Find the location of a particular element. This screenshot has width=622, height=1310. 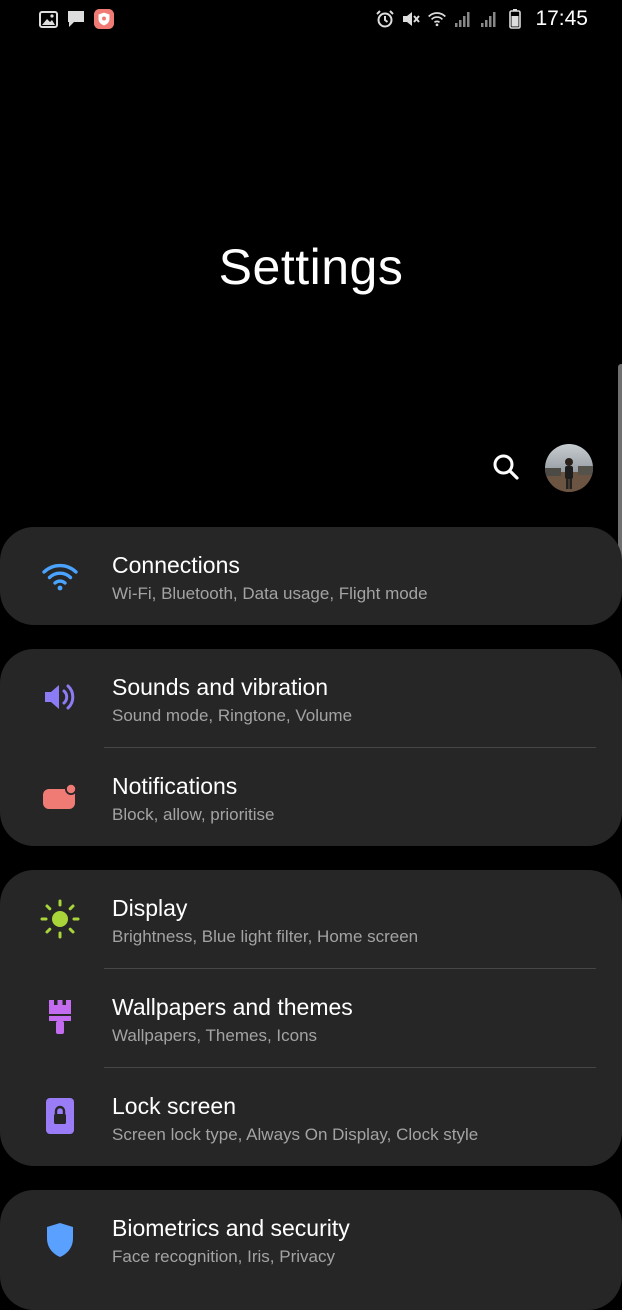

search-button is located at coordinates (506, 469).